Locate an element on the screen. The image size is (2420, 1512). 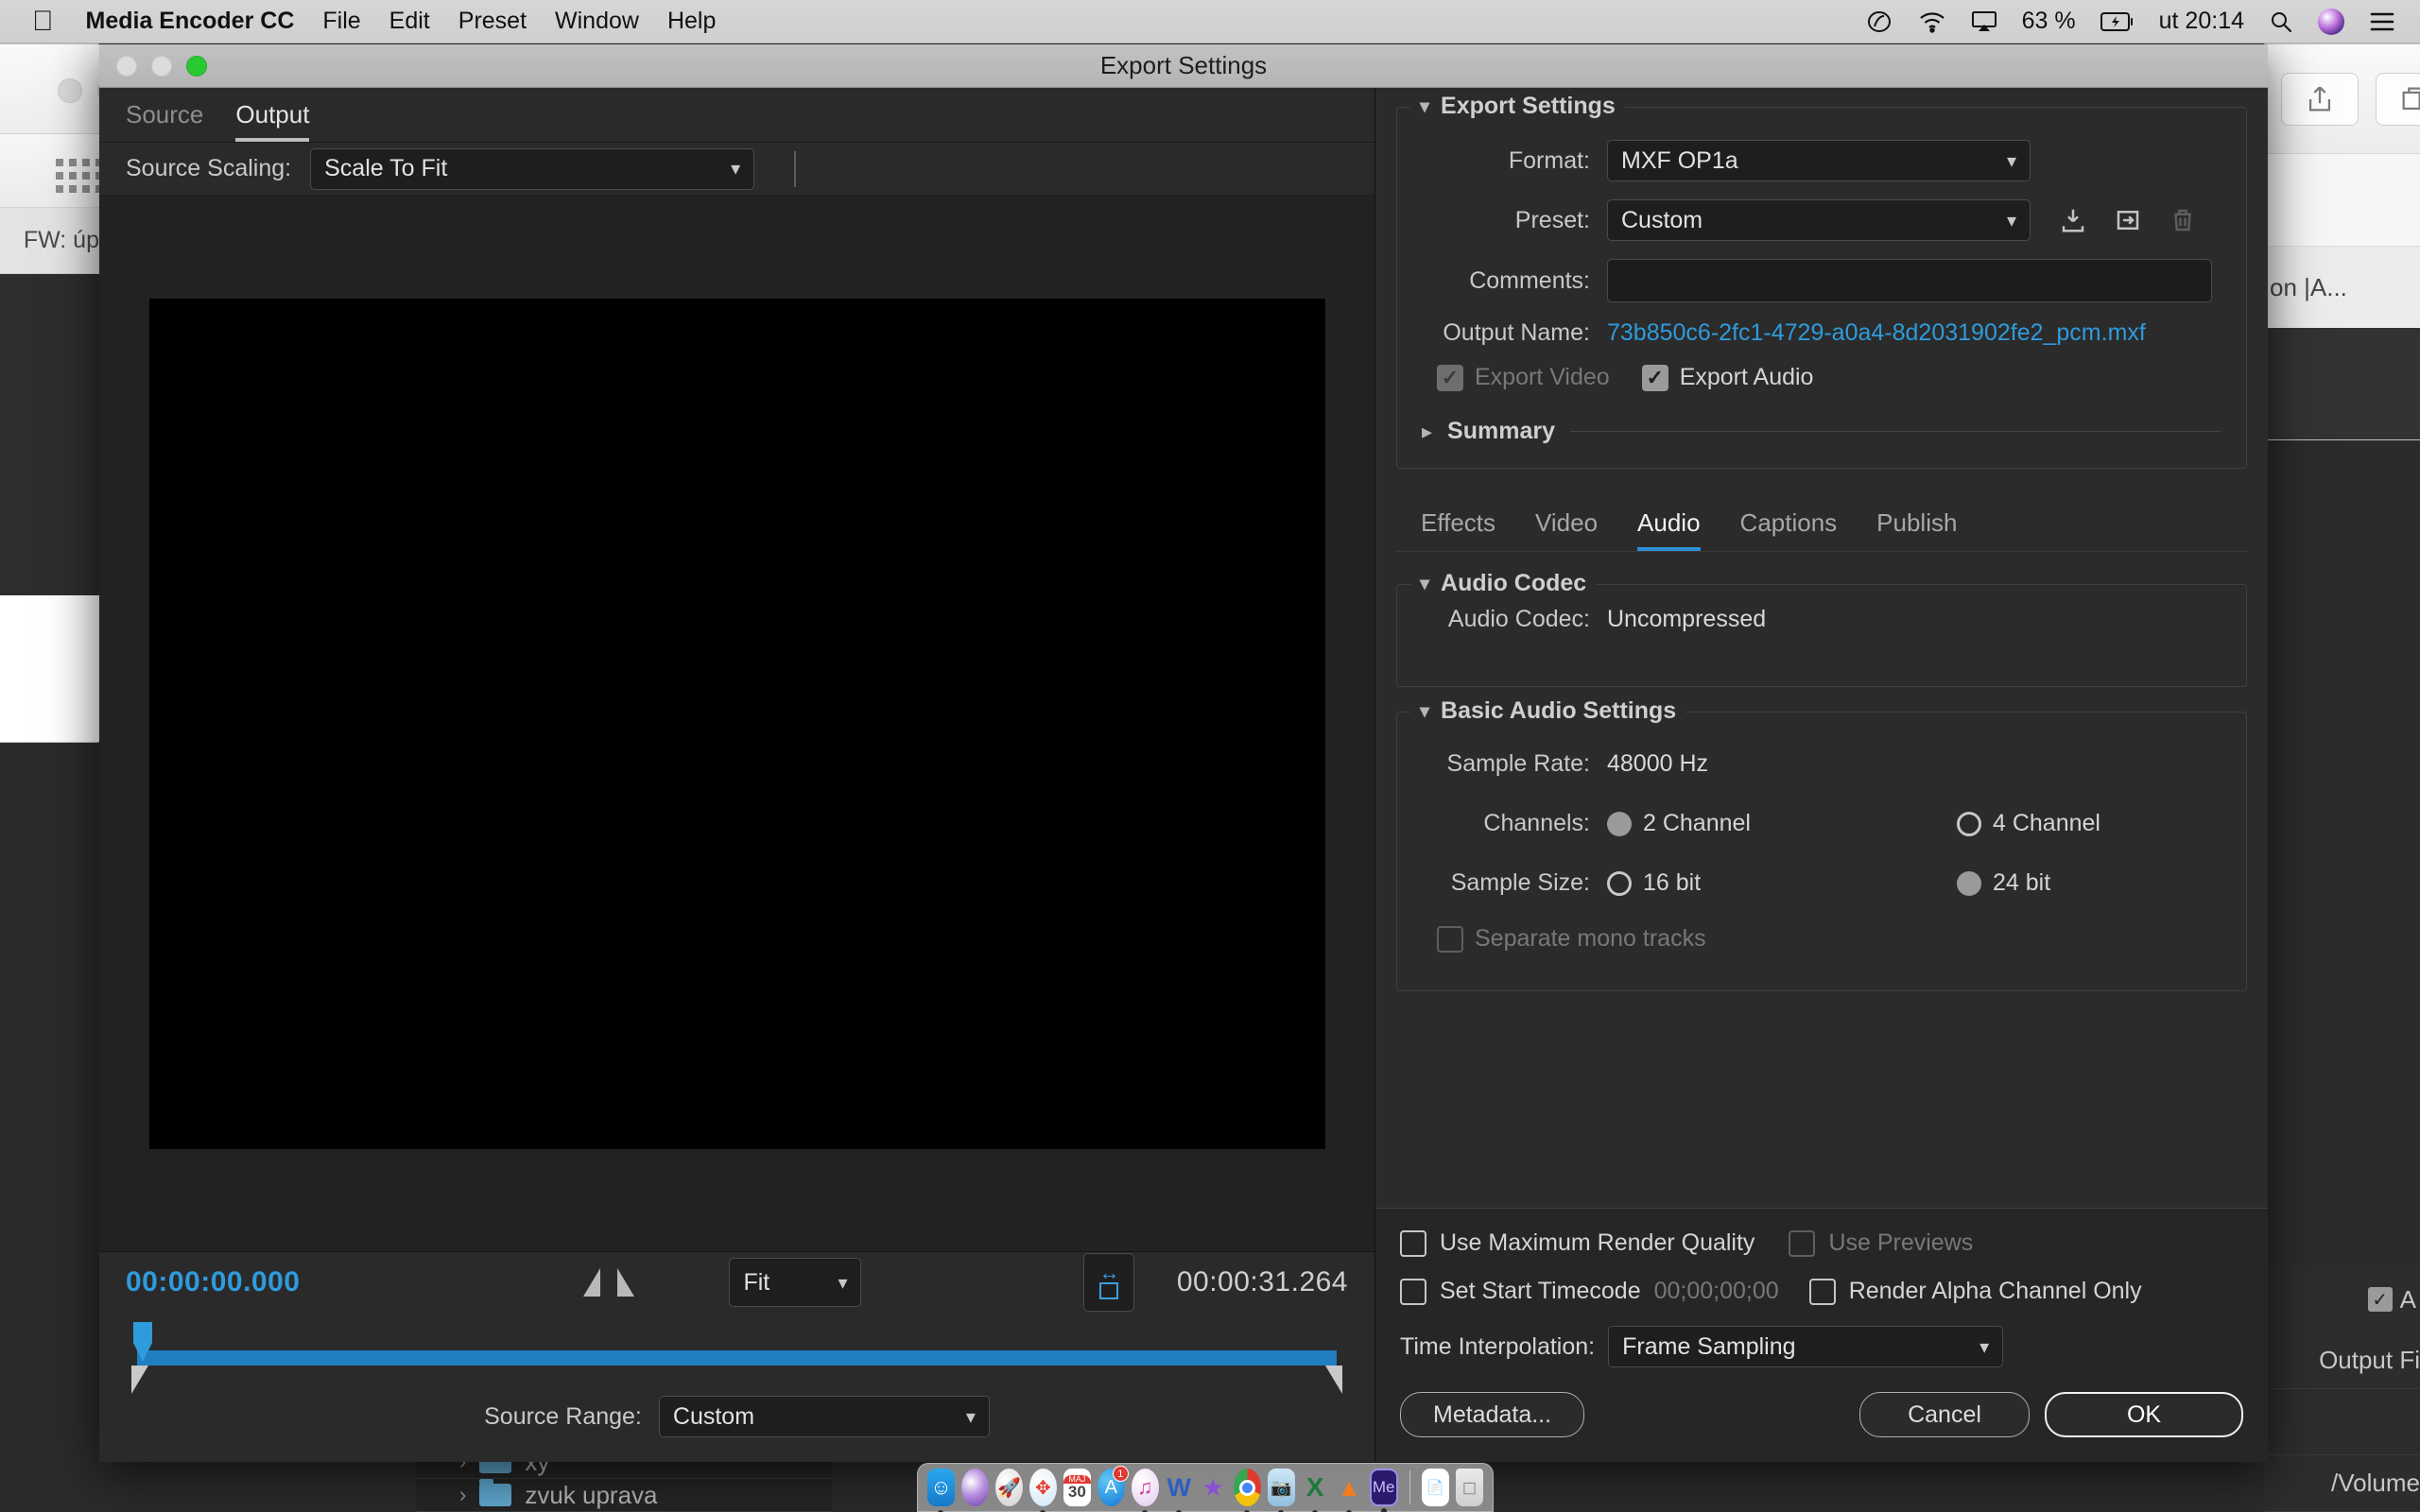
siri-icon is located at coordinates (2331, 21).